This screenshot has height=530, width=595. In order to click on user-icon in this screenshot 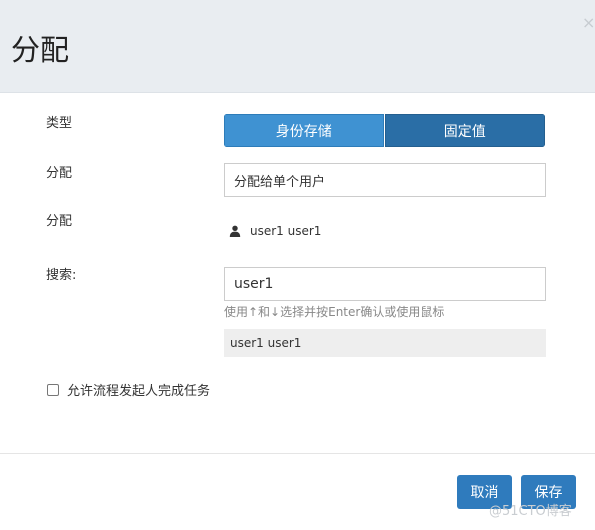, I will do `click(235, 231)`.